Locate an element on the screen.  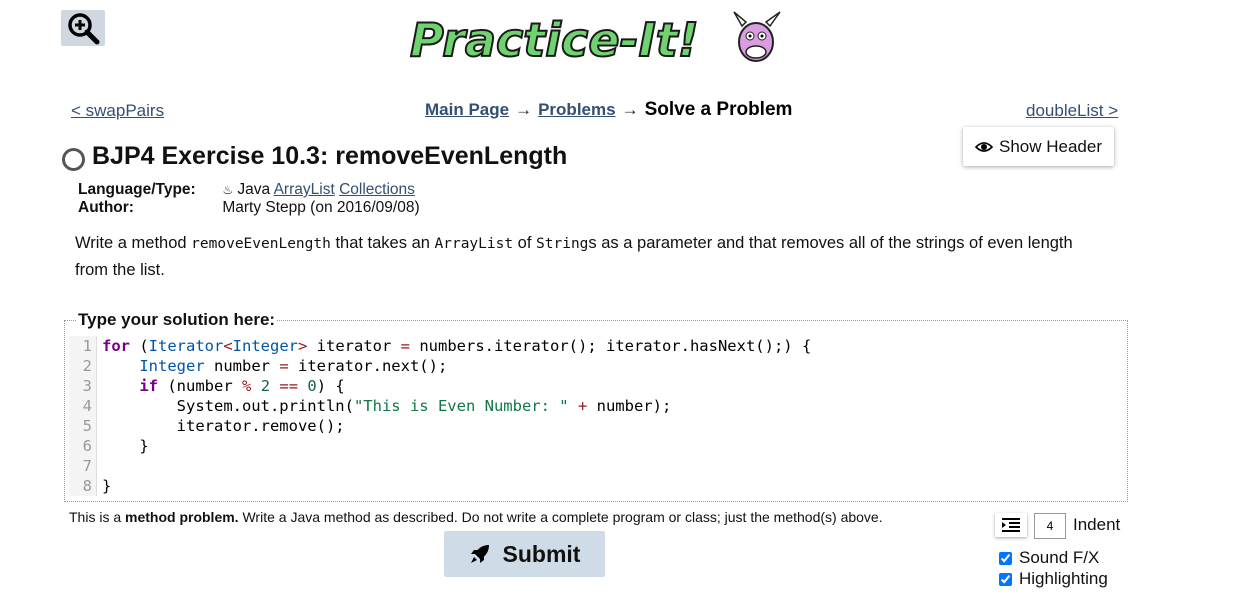
code-line: 2 Integer number = iterator.next(); is located at coordinates (597, 366).